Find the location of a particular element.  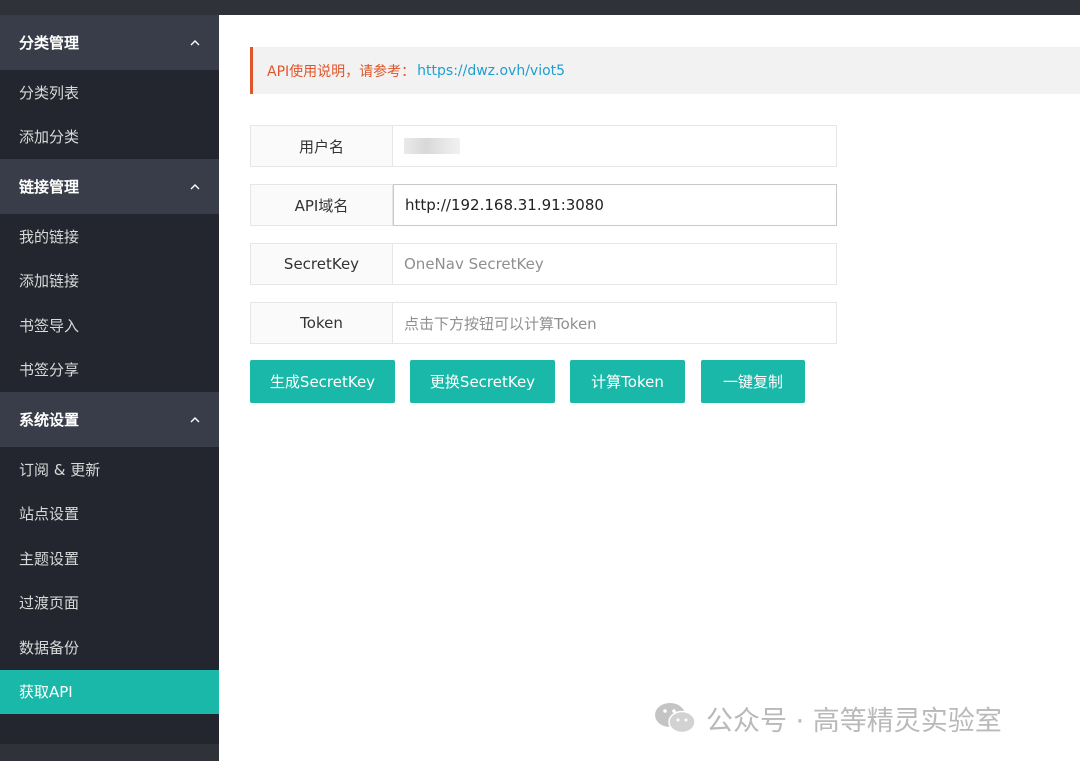

secret-key-row: SecretKey OneNav SecretKey is located at coordinates (543, 264).